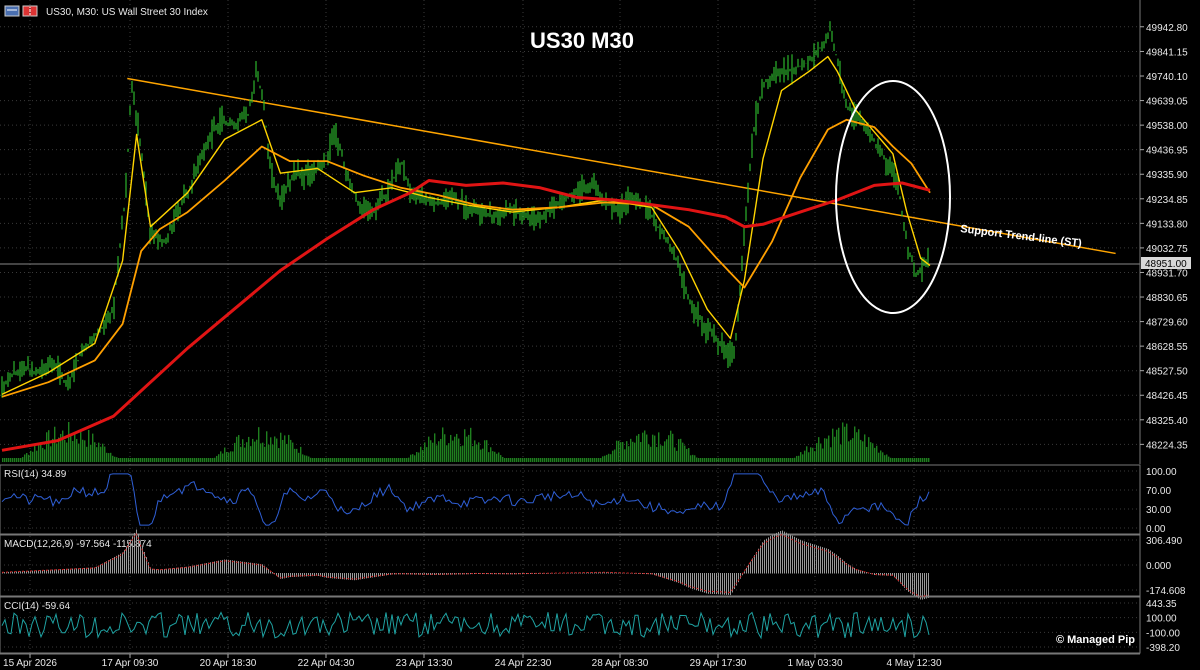 This screenshot has width=1200, height=670. I want to click on current-price-tag: 48951.00, so click(1166, 263).